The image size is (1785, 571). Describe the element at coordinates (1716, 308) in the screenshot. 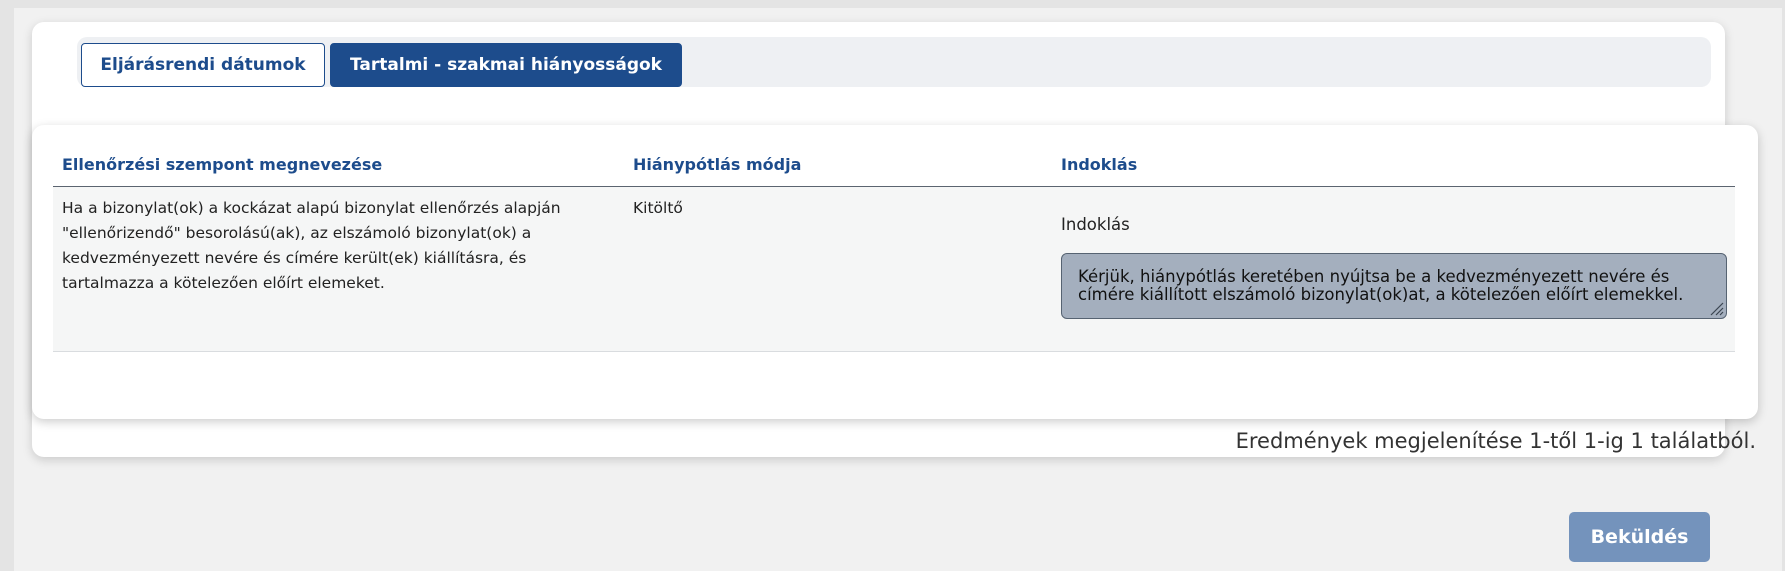

I see `resize-grip-icon` at that location.